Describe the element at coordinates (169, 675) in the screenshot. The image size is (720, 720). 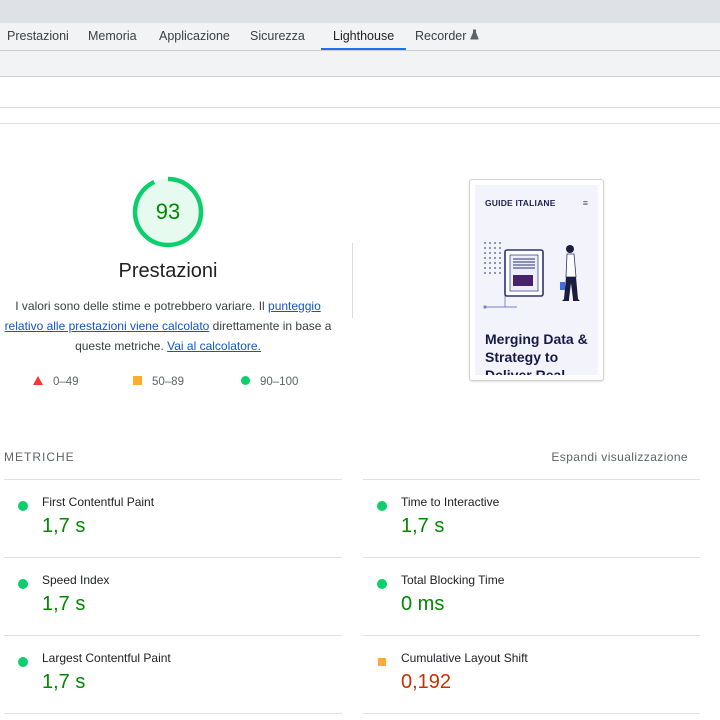
I see `metric-largest-contentful-paint: Largest Contentful Paint 1,7 s` at that location.